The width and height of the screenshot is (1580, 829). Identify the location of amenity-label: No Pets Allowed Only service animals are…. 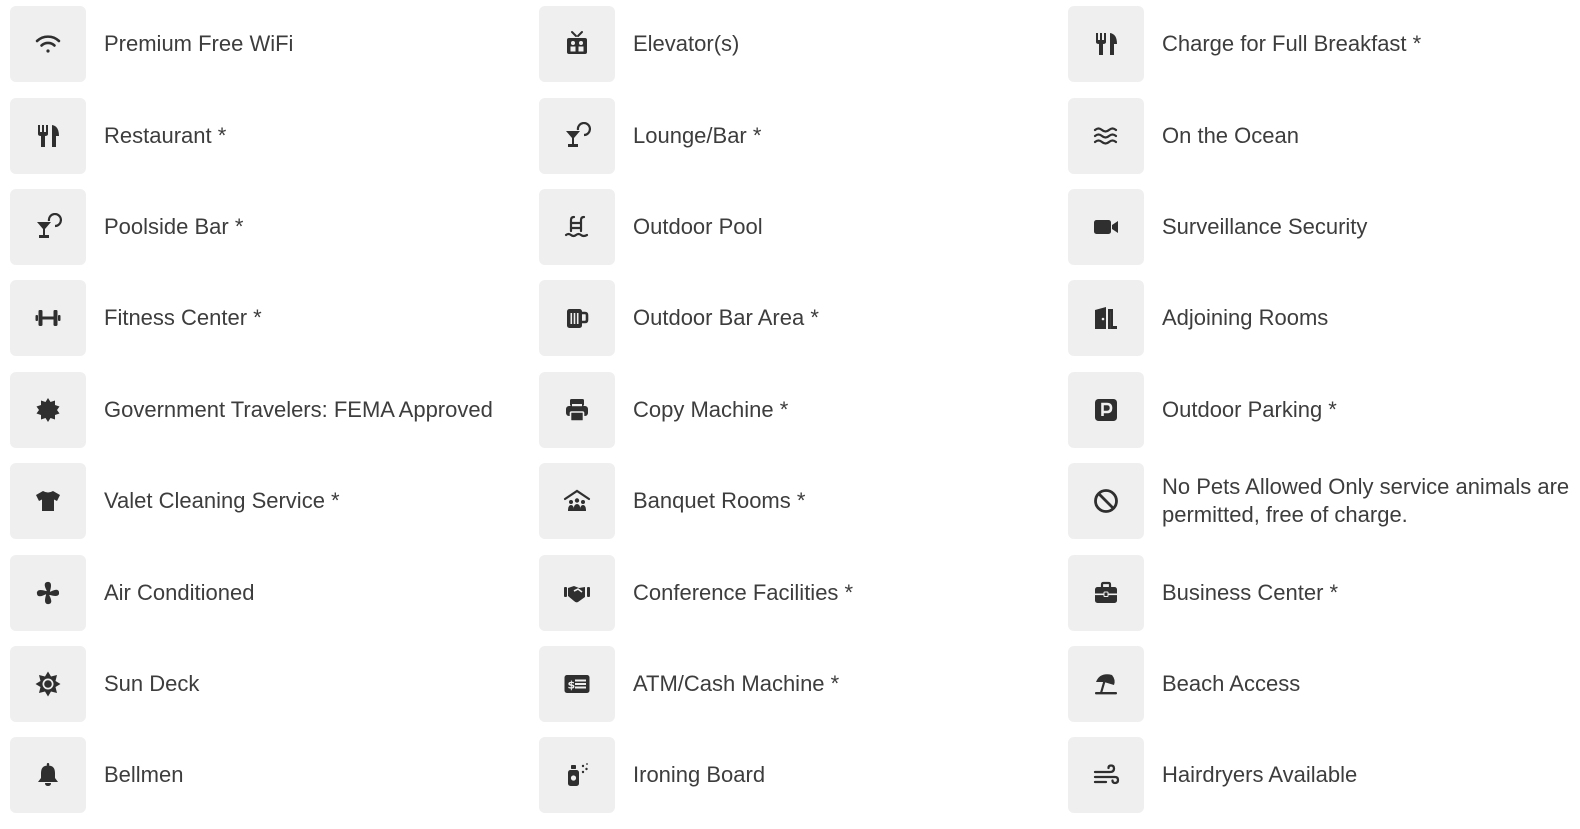
(1366, 501).